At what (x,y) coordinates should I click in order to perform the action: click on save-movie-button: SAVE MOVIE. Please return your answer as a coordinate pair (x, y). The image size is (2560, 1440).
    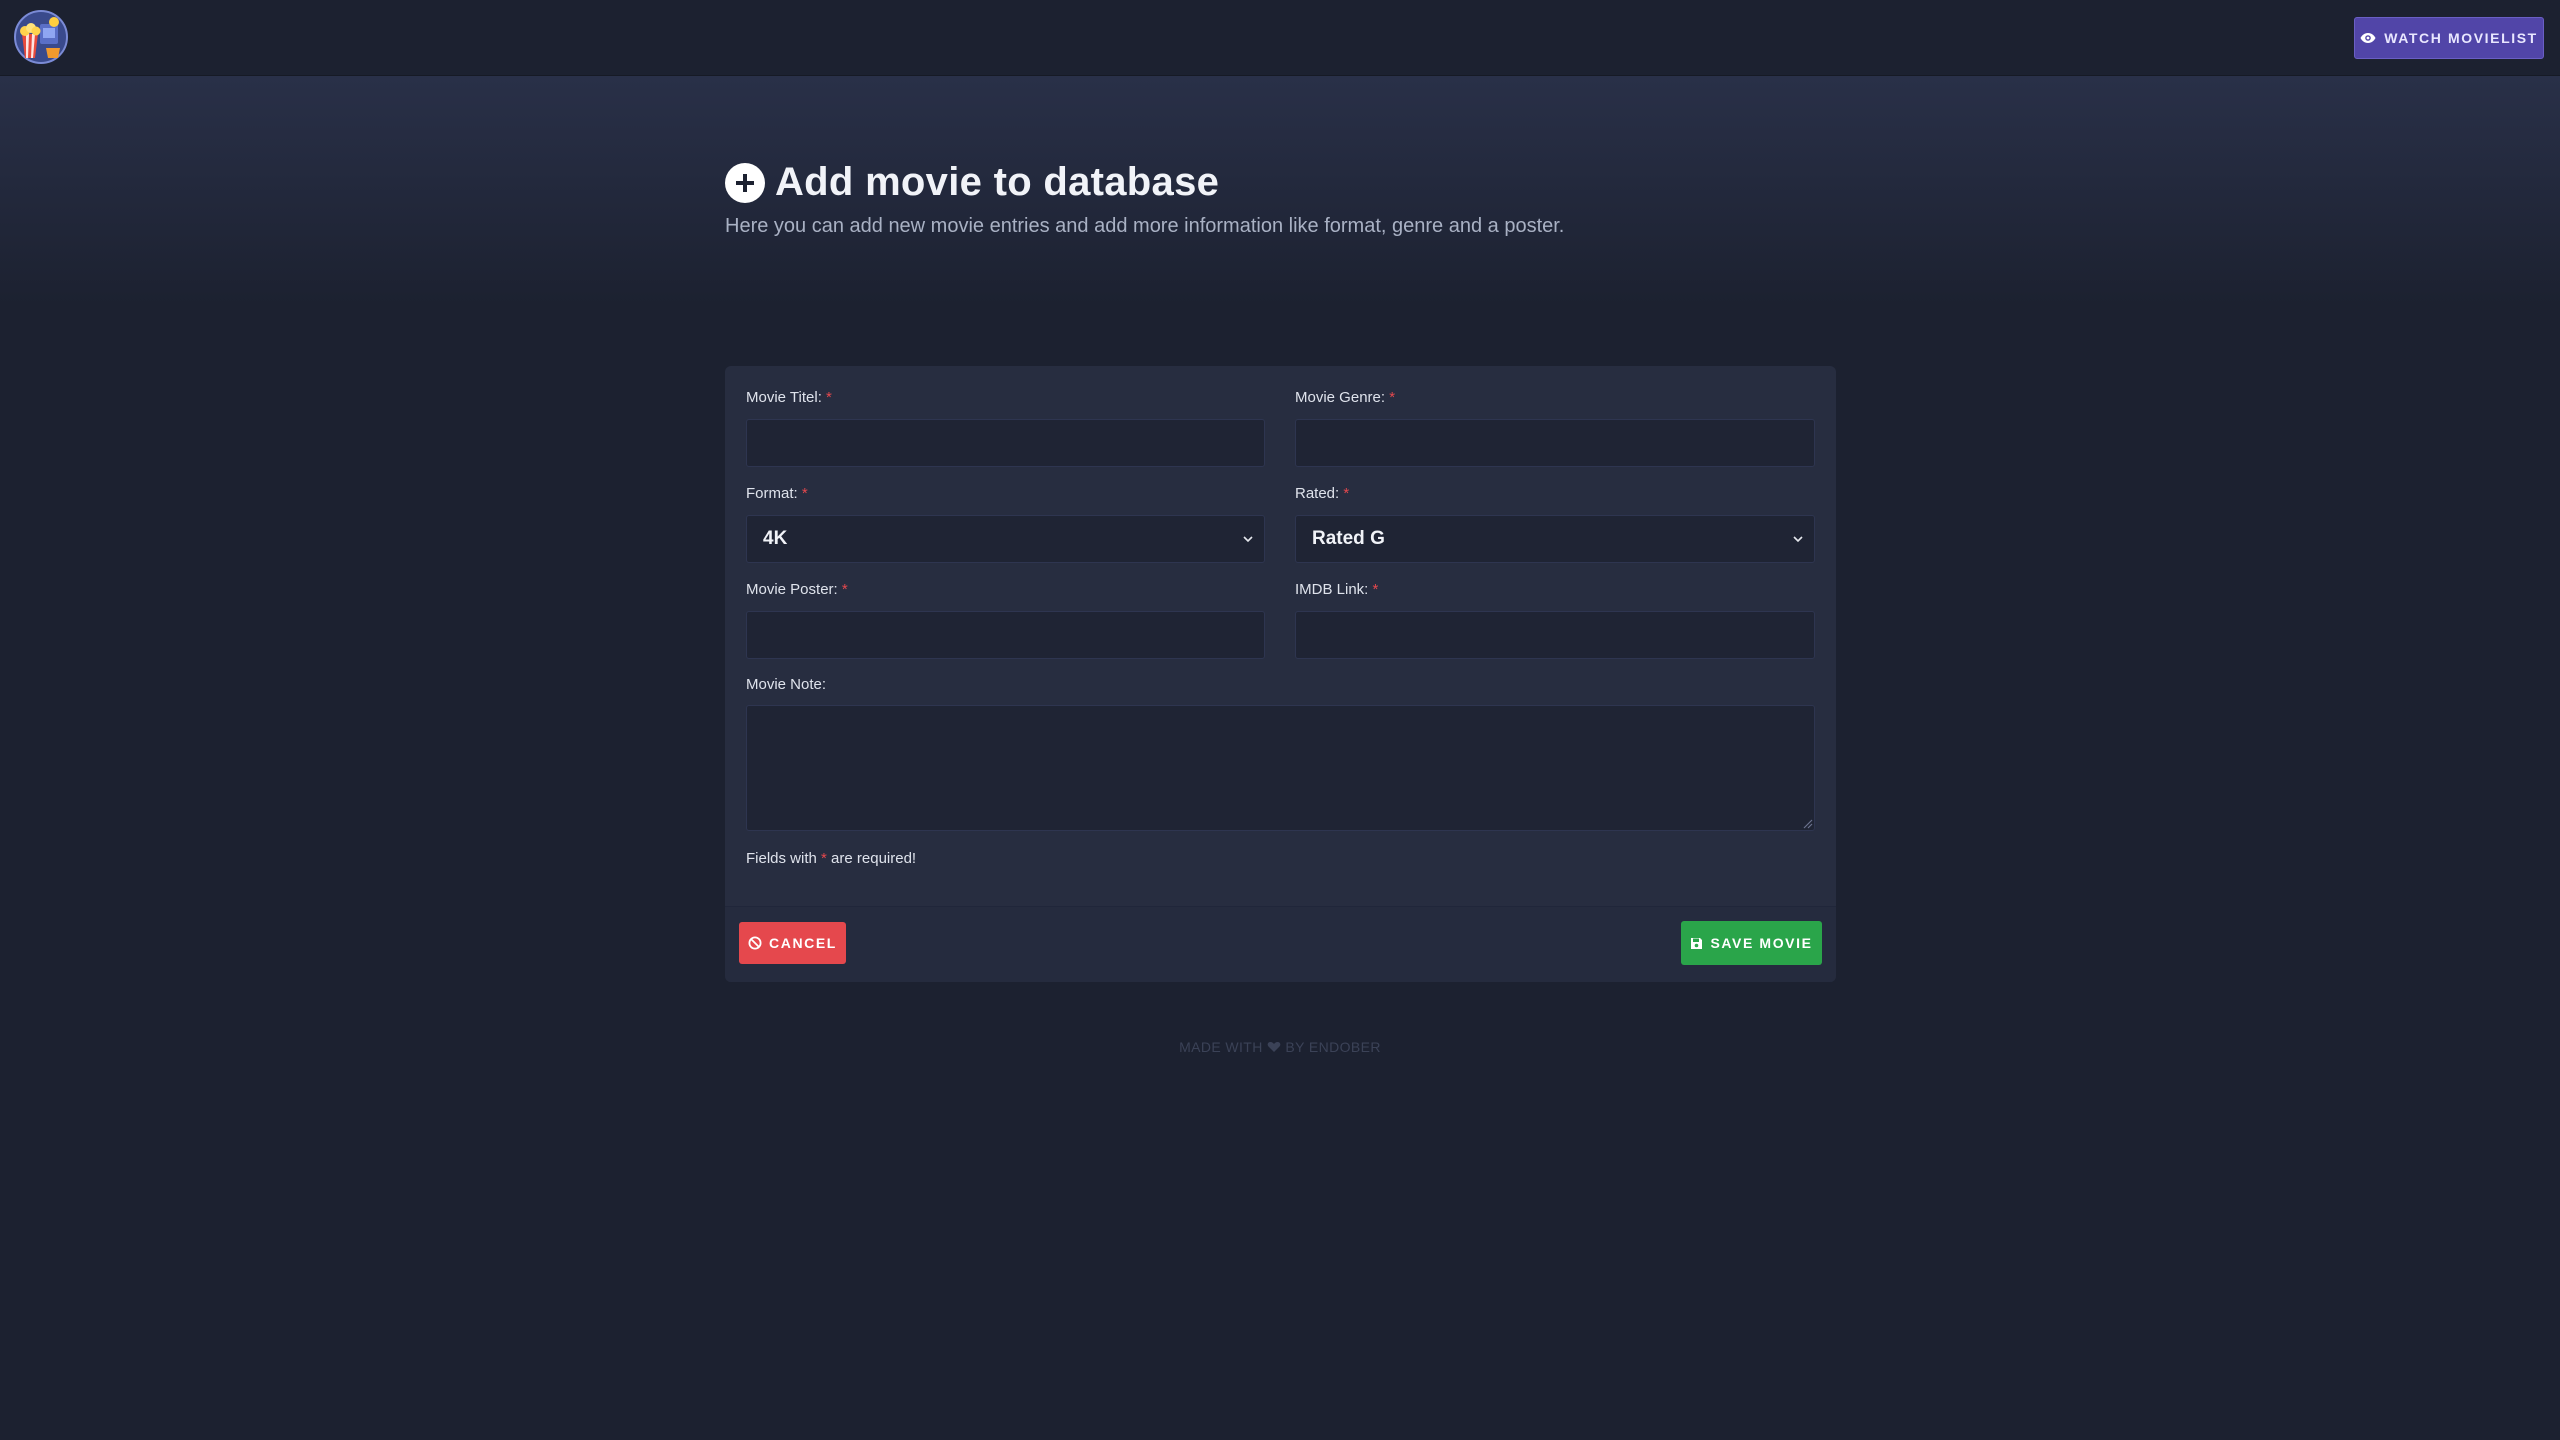
    Looking at the image, I should click on (1751, 943).